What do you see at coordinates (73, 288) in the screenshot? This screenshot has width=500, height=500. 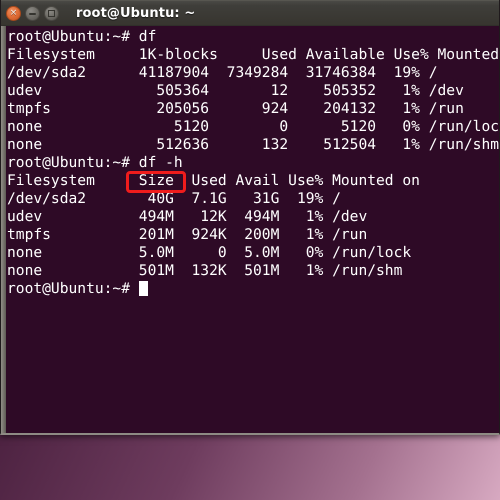 I see `prompt-text: root@Ubuntu:~#` at bounding box center [73, 288].